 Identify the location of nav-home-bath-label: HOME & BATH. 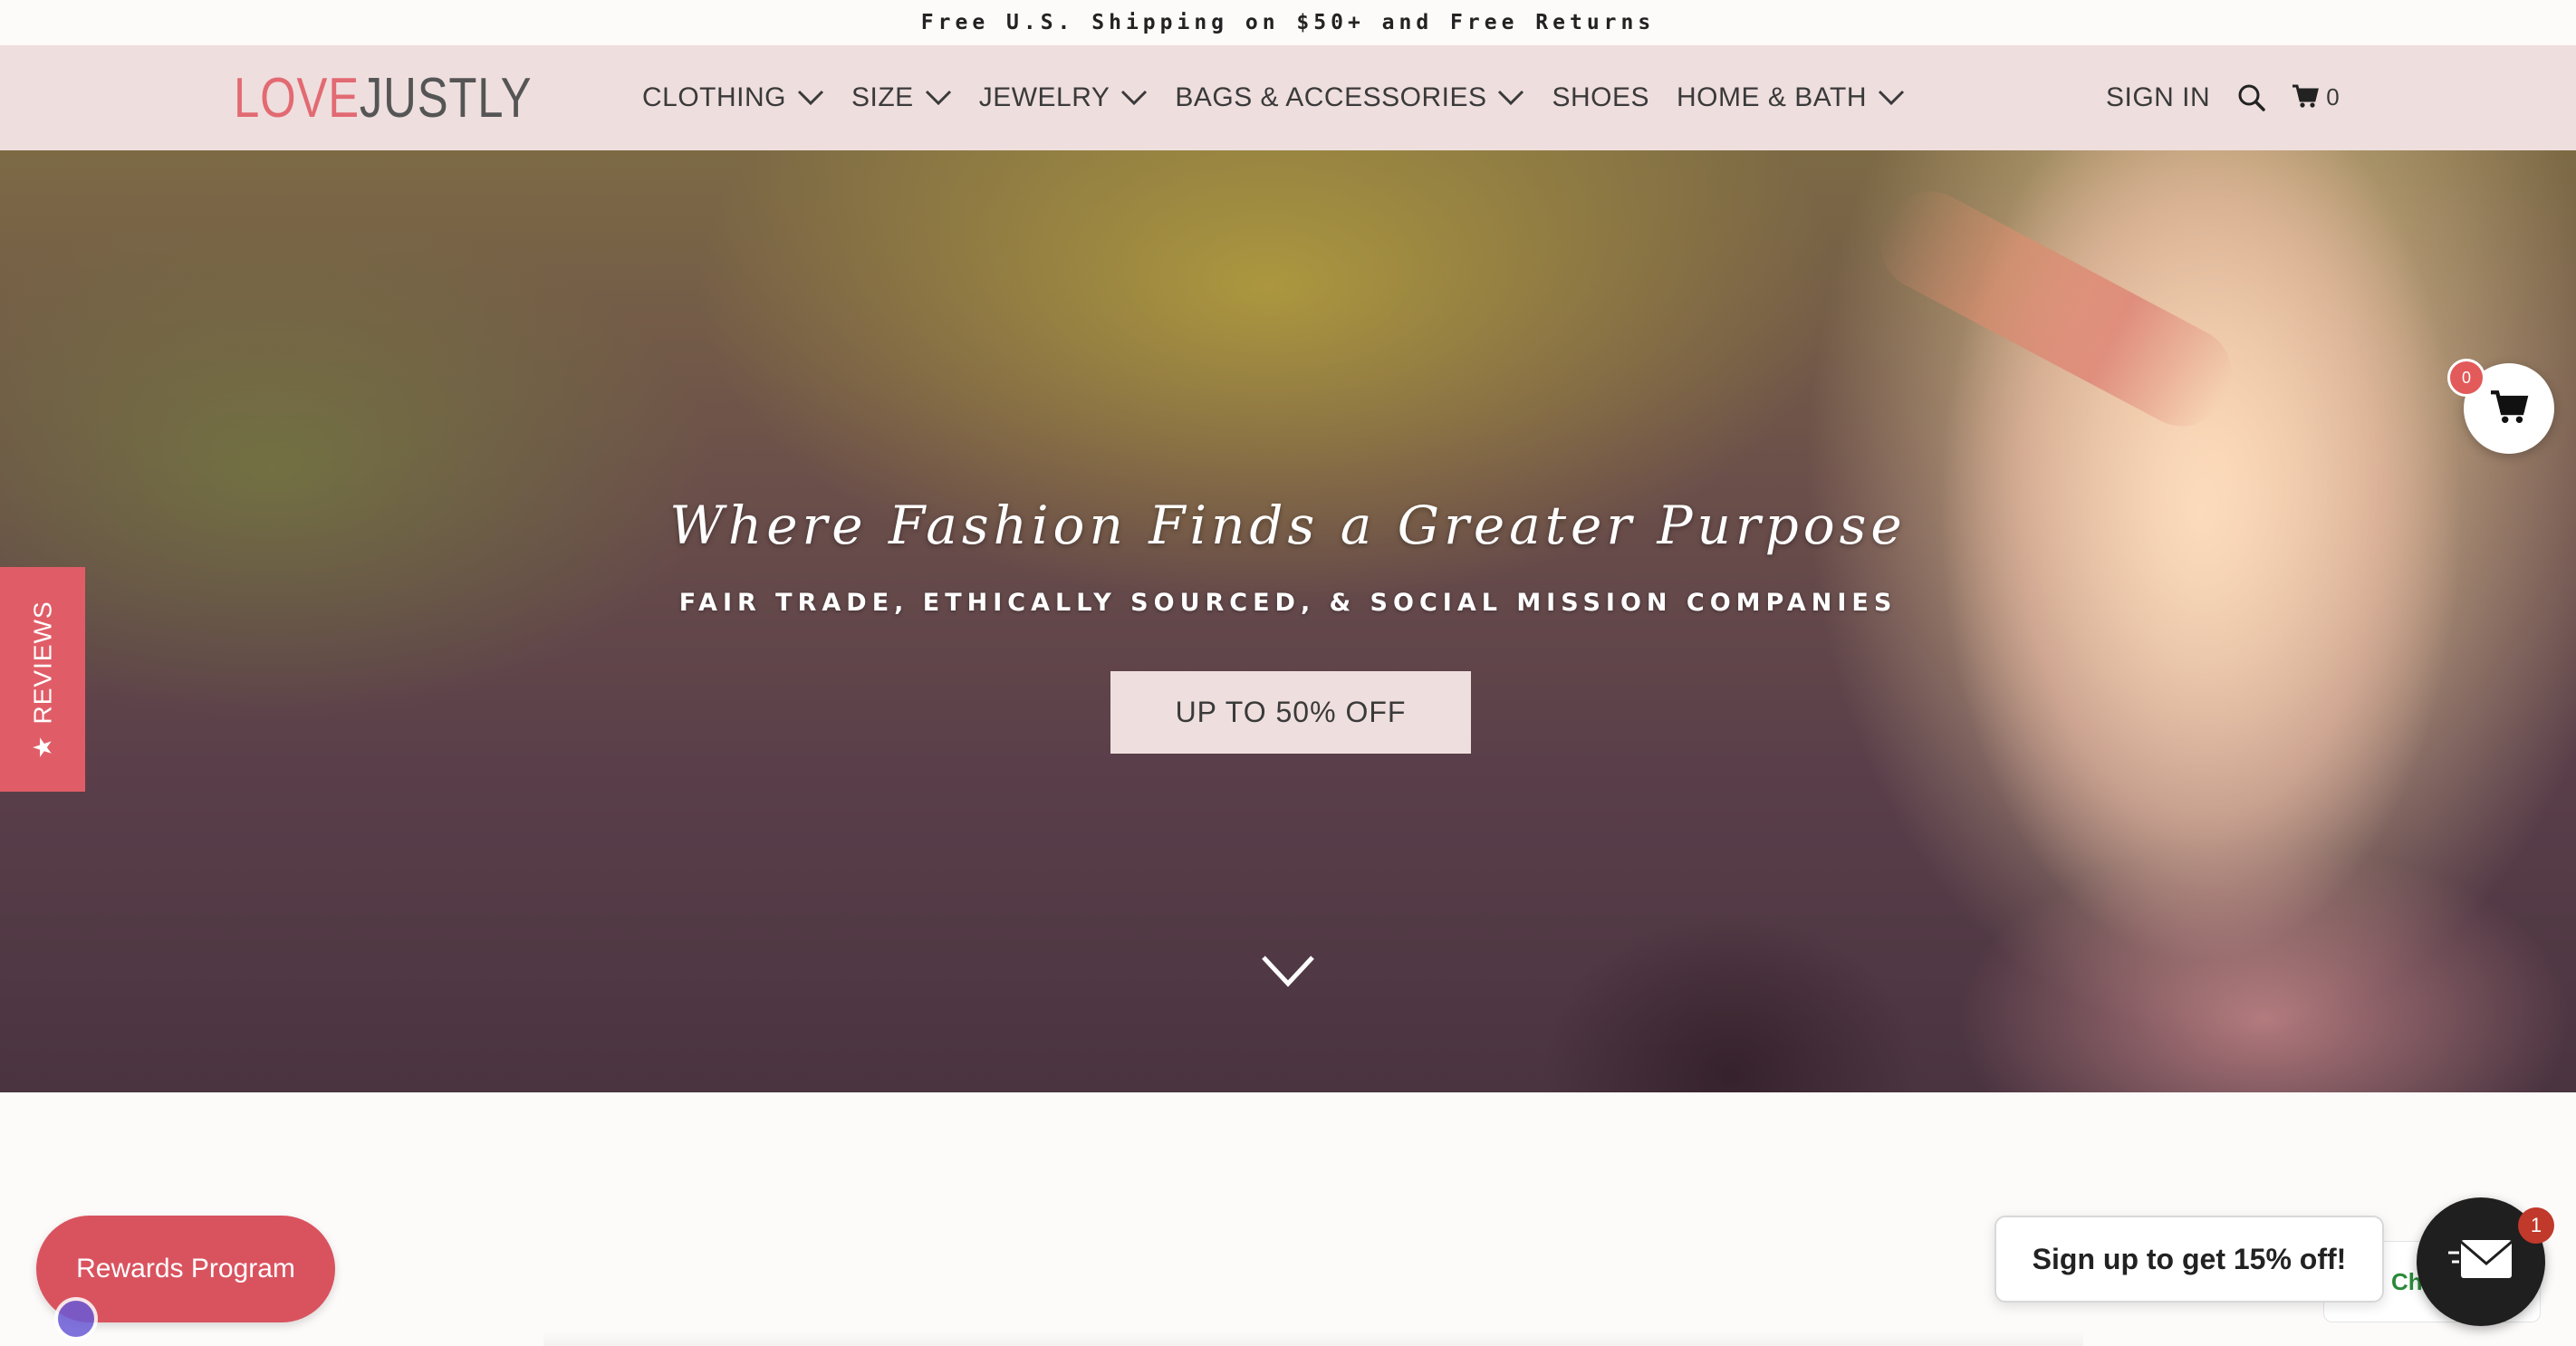
(1772, 97).